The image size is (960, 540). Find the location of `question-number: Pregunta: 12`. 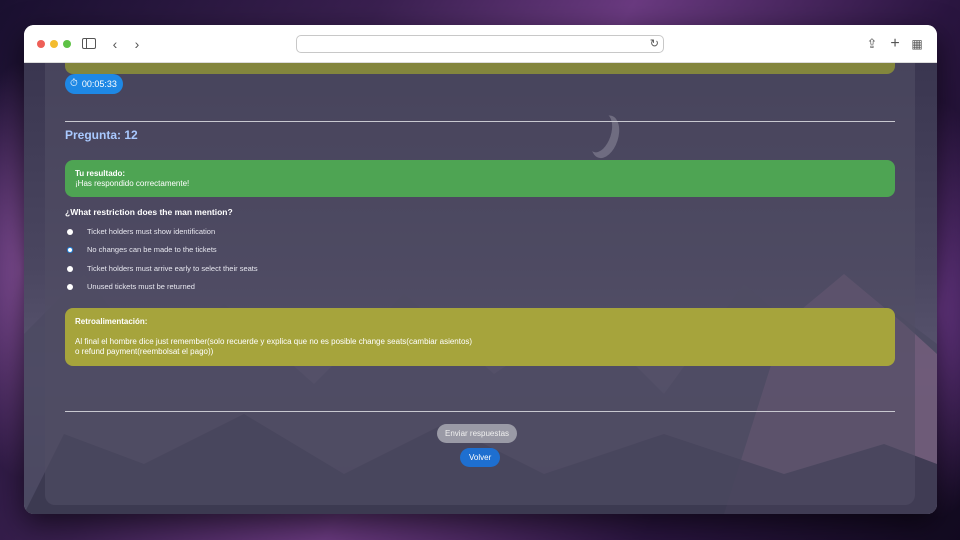

question-number: Pregunta: 12 is located at coordinates (101, 135).